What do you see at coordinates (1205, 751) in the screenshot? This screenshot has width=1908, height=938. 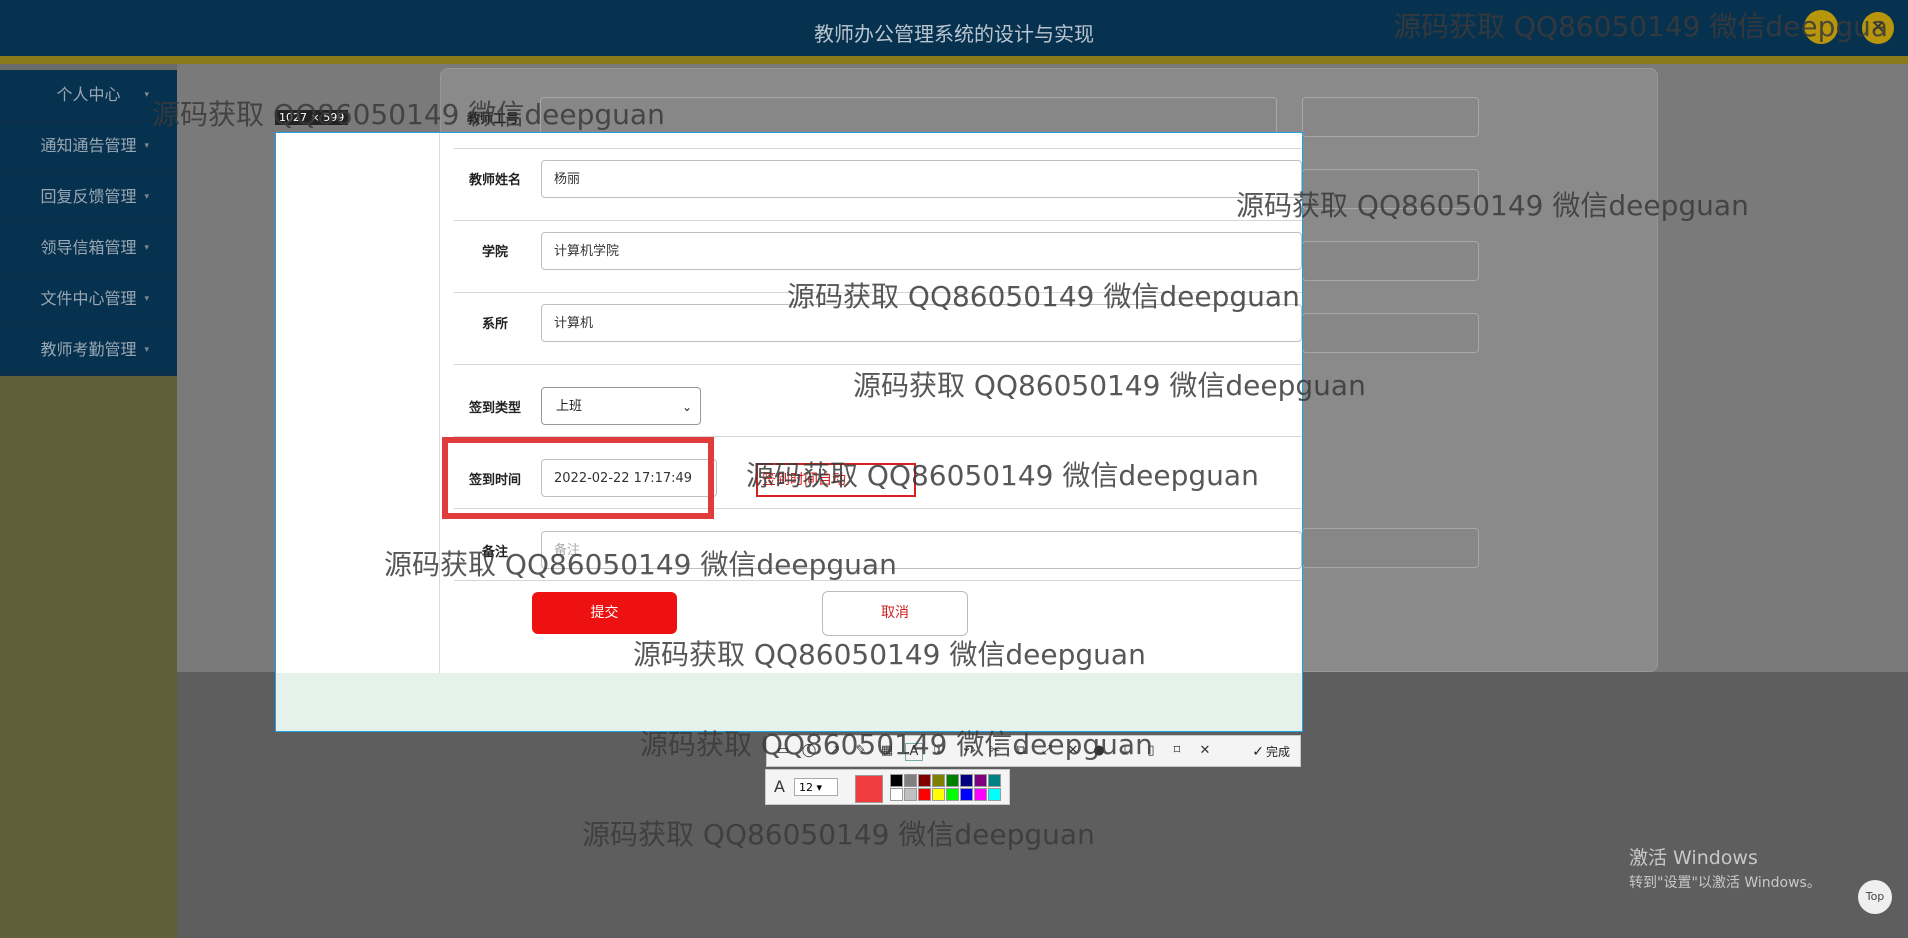 I see `close-icon: ✕` at bounding box center [1205, 751].